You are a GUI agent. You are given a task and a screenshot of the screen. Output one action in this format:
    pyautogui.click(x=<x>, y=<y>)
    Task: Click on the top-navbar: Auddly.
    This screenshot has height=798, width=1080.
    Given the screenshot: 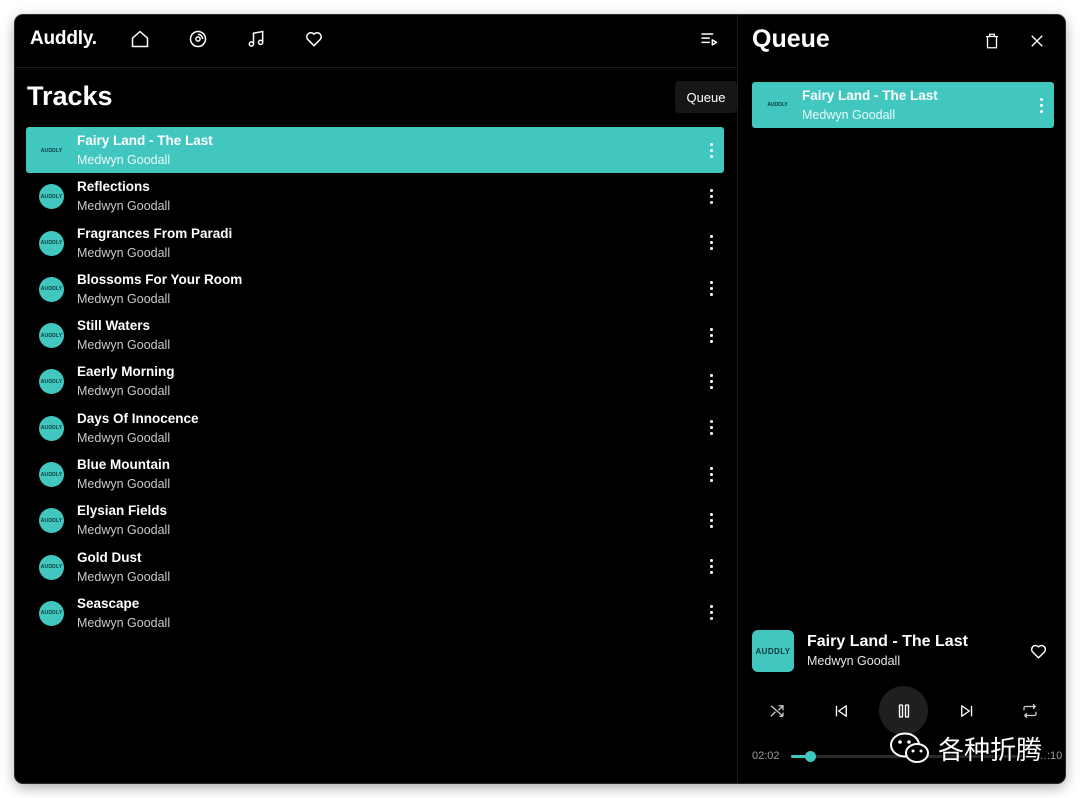 What is the action you would take?
    pyautogui.click(x=376, y=41)
    